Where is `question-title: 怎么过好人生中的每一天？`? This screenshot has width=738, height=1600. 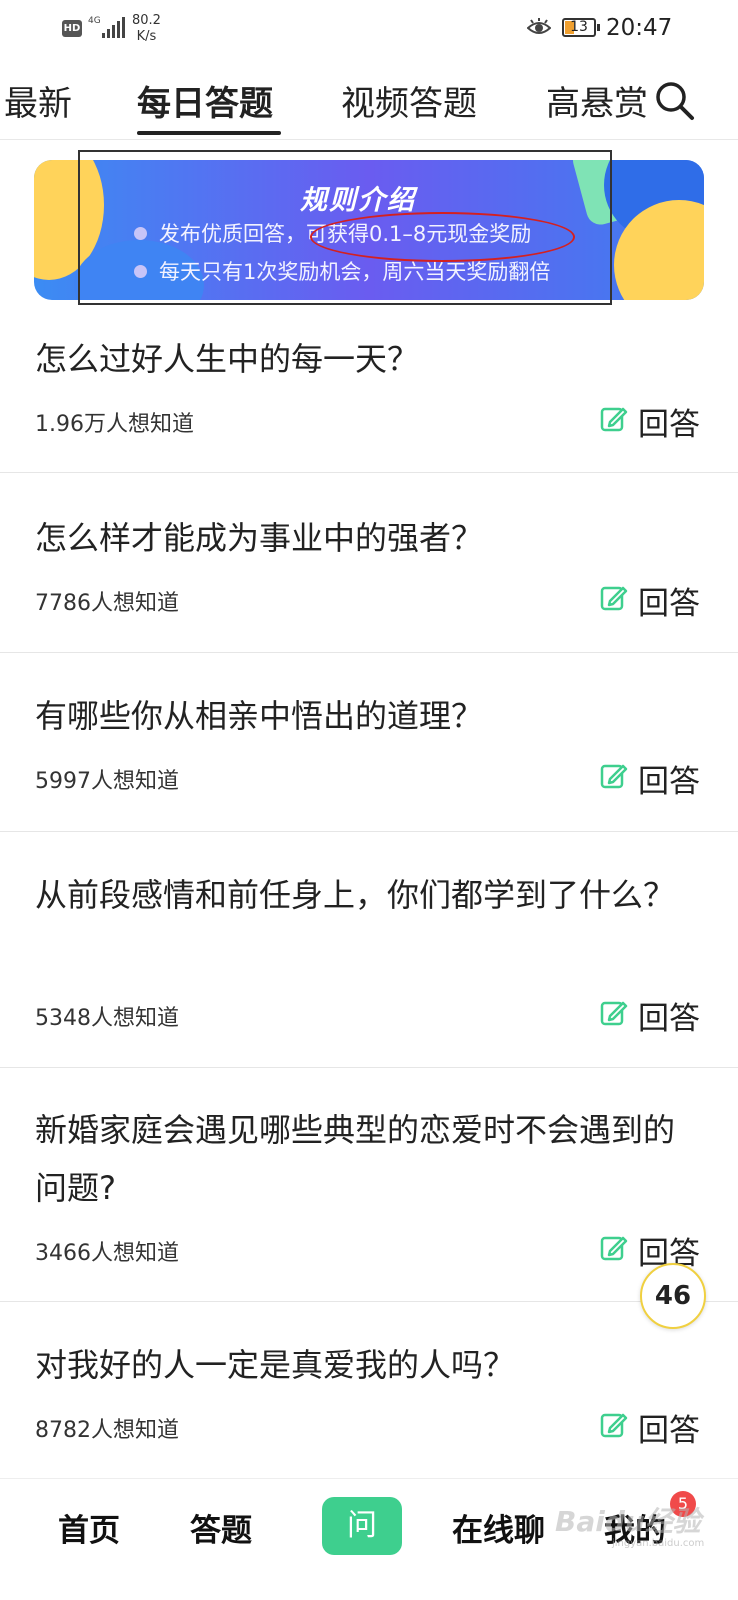 question-title: 怎么过好人生中的每一天？ is located at coordinates (370, 359).